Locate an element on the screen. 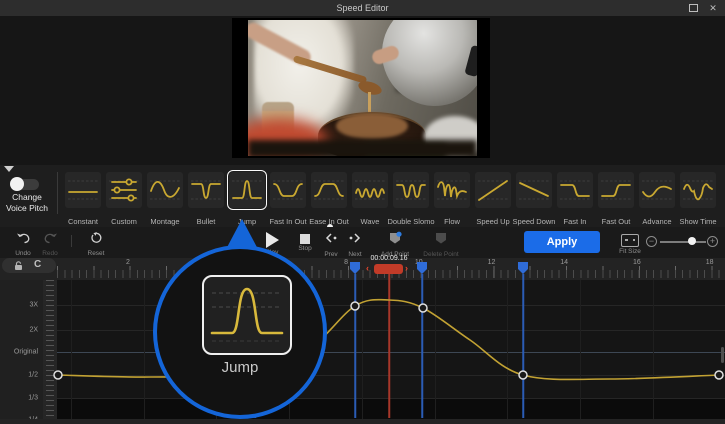 This screenshot has height=424, width=725. delete-point-icon is located at coordinates (441, 238).